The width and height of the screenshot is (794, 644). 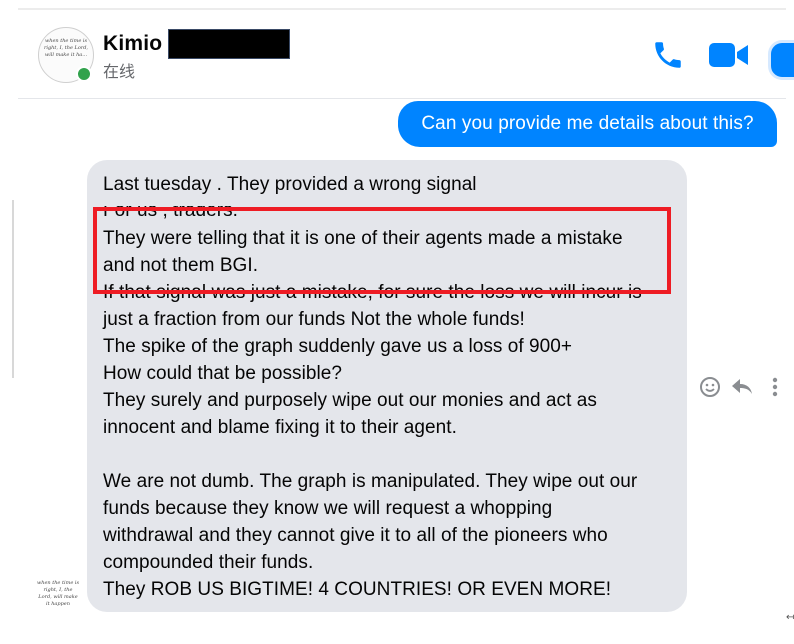 I want to click on phone-icon, so click(x=668, y=55).